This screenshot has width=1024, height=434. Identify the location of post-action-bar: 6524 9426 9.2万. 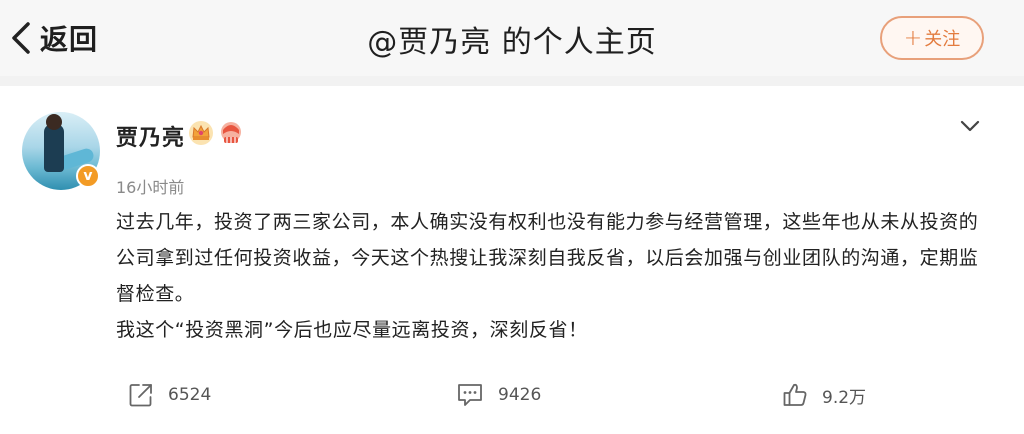
(512, 395).